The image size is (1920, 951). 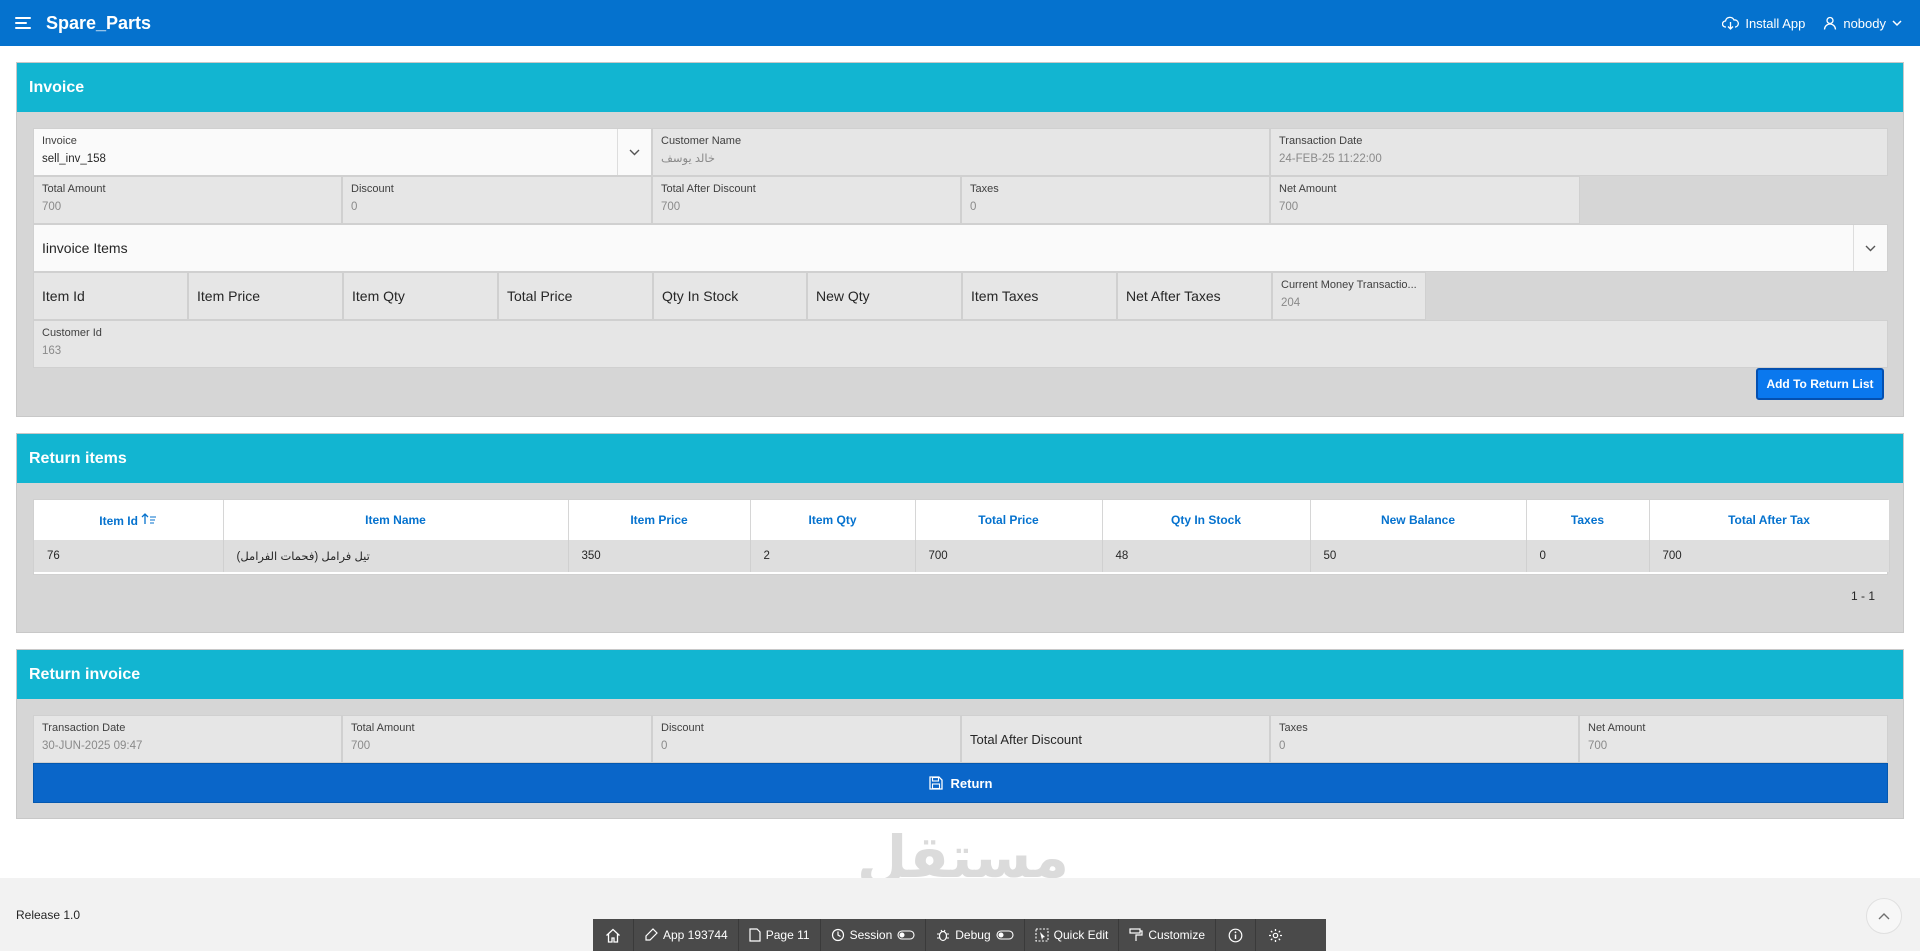 I want to click on item-id-column: Item Id, so click(x=110, y=296).